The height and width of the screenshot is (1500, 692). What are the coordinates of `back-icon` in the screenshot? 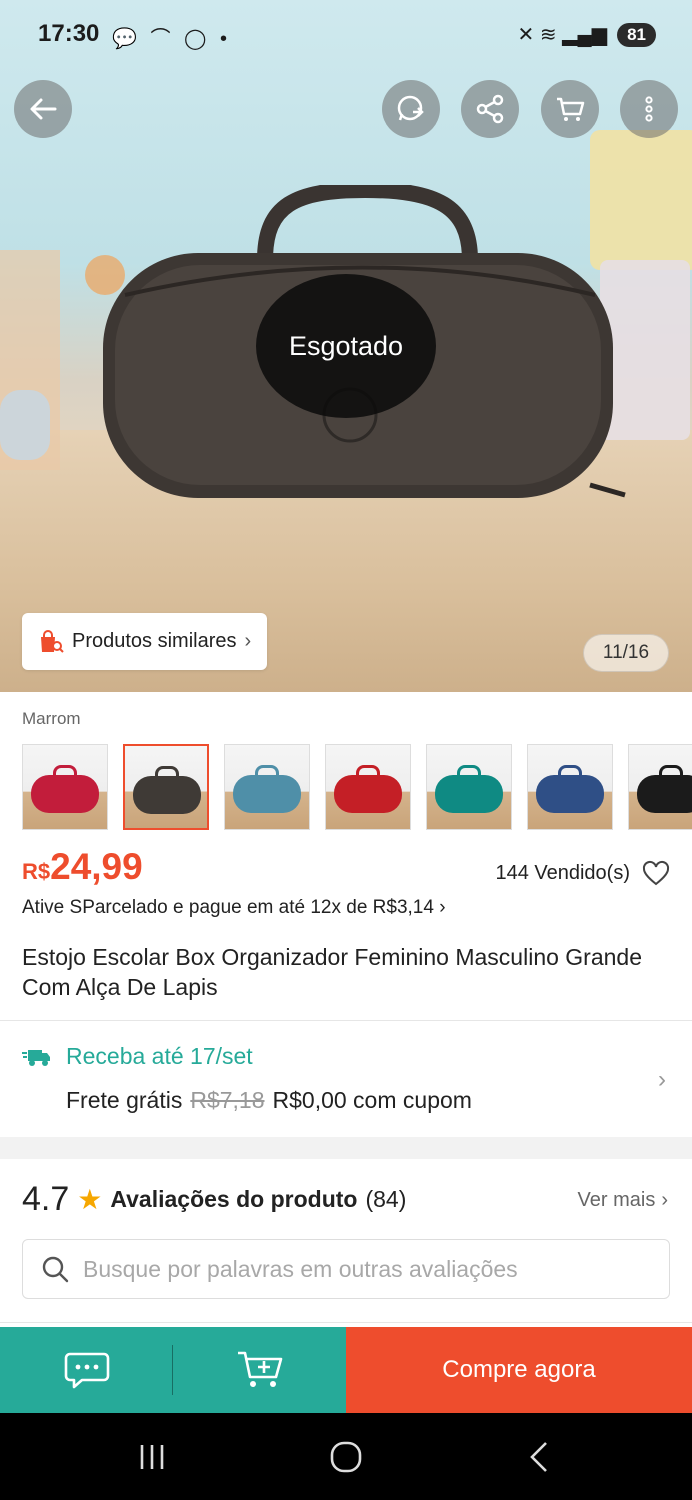 It's located at (43, 109).